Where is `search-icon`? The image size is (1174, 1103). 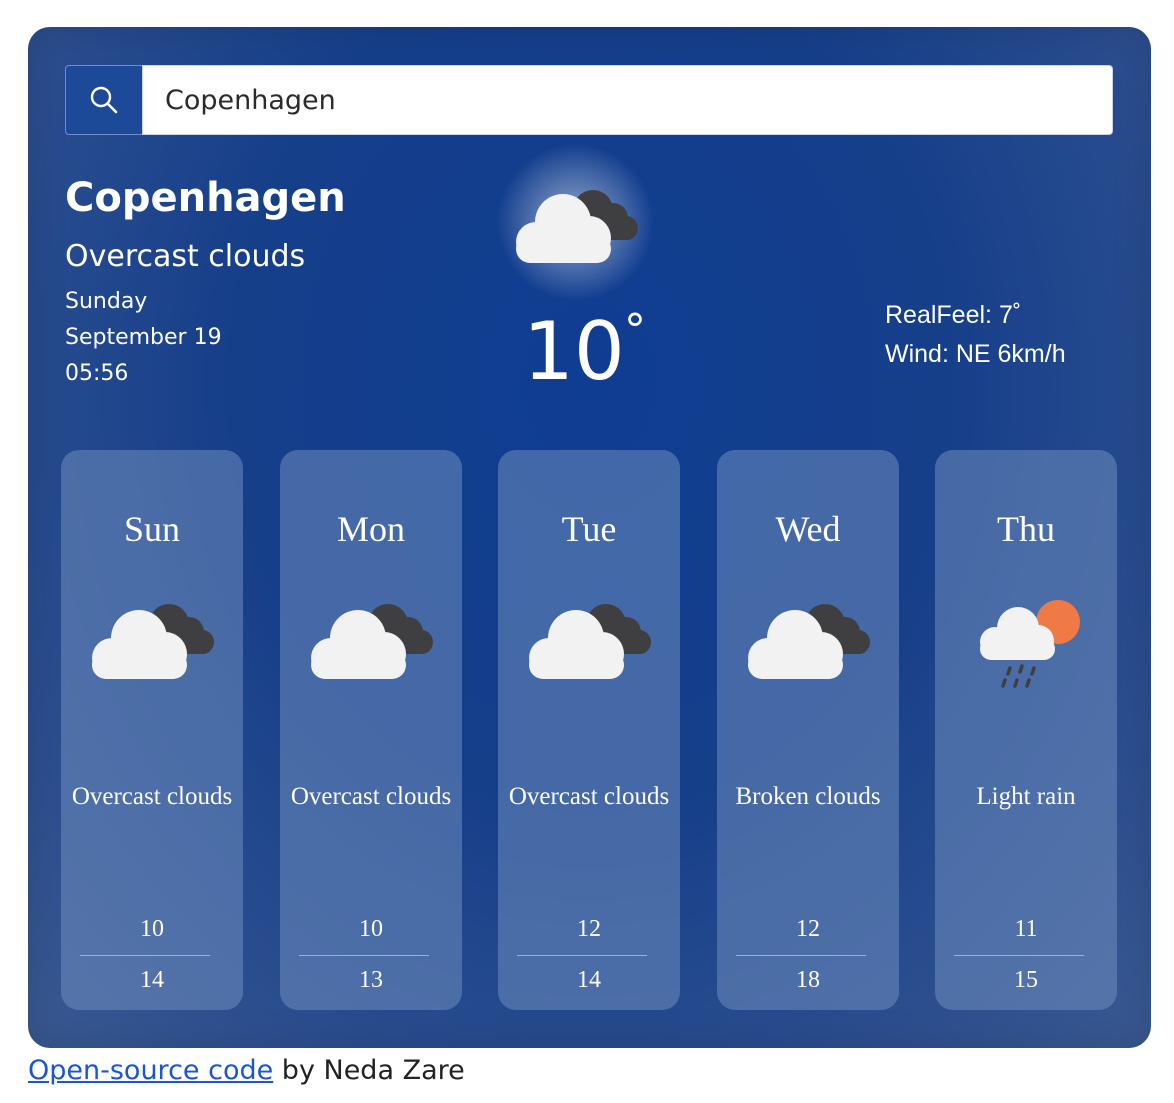 search-icon is located at coordinates (104, 100).